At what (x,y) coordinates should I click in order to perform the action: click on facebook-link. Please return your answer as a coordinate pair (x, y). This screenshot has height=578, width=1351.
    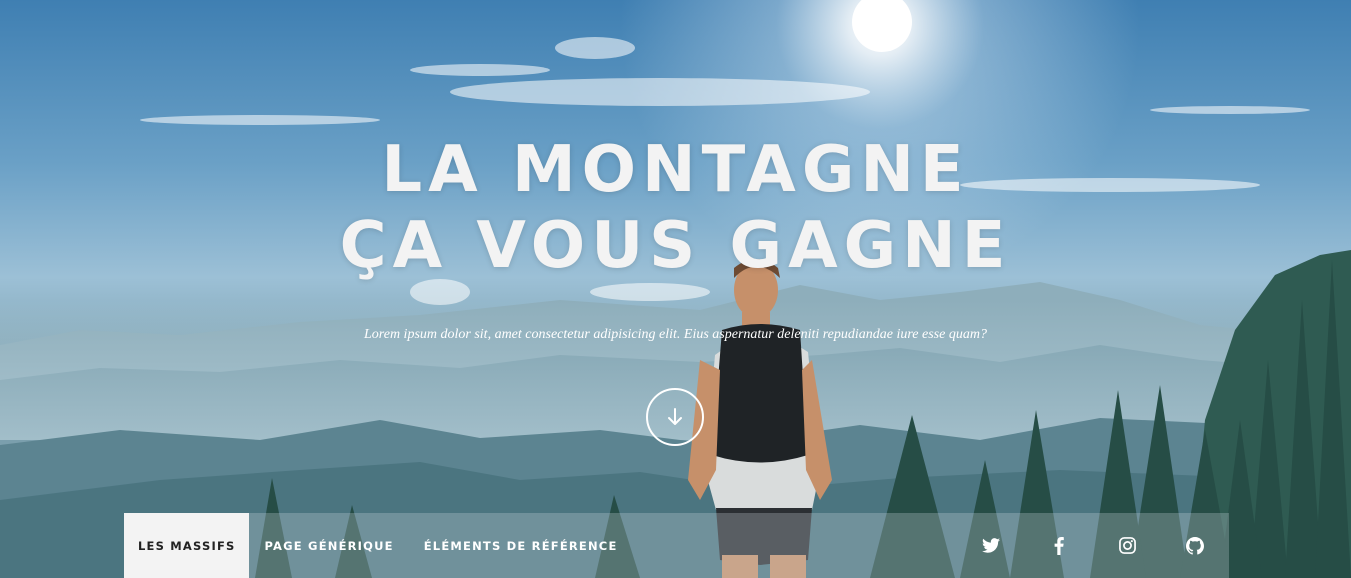
    Looking at the image, I should click on (1059, 545).